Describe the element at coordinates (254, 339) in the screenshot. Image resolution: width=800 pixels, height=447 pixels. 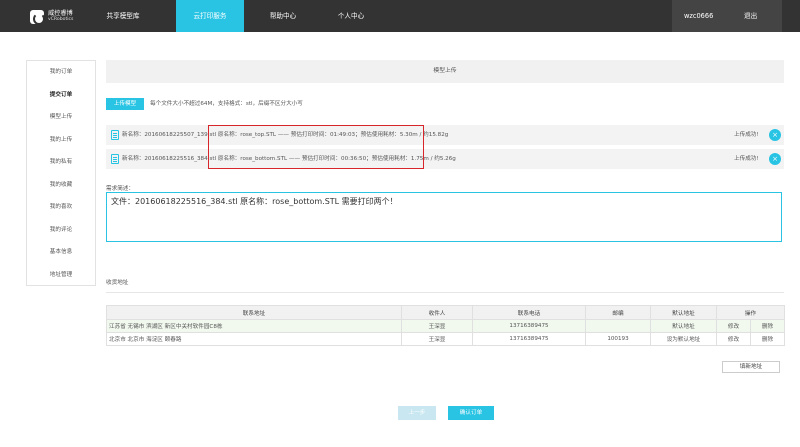
I see `address-cell: 北京市 北京市 海淀区 颐春路` at that location.